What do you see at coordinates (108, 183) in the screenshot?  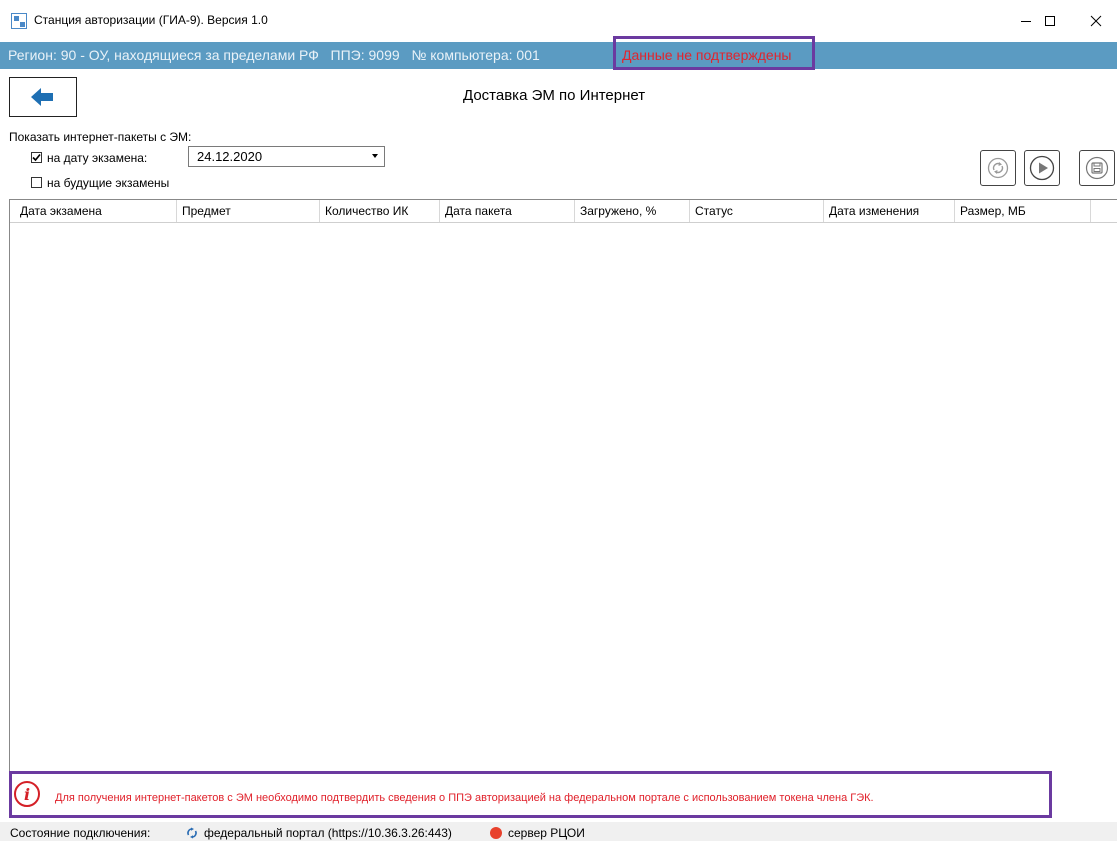 I see `future-exams-label: на будущие экзамены` at bounding box center [108, 183].